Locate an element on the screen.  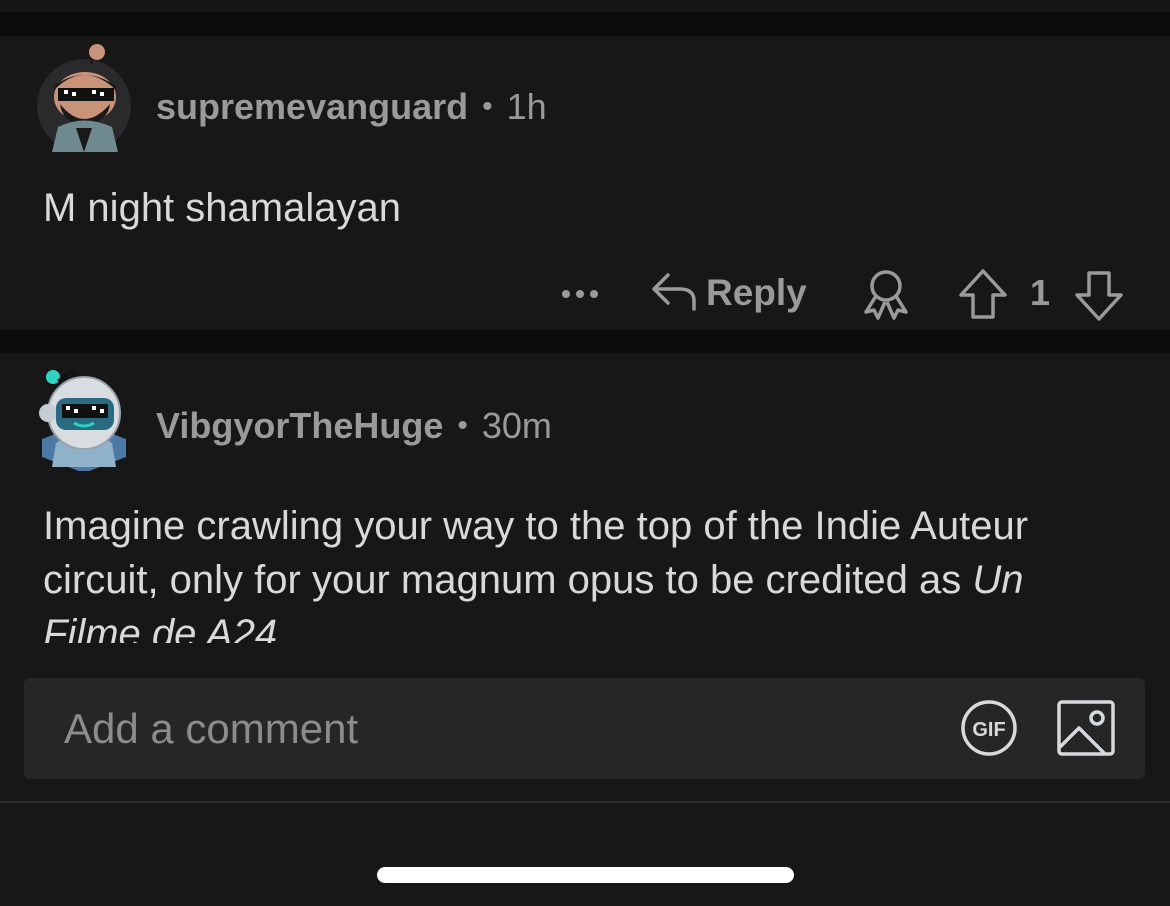
username: VibgyorTheHuge is located at coordinates (299, 426).